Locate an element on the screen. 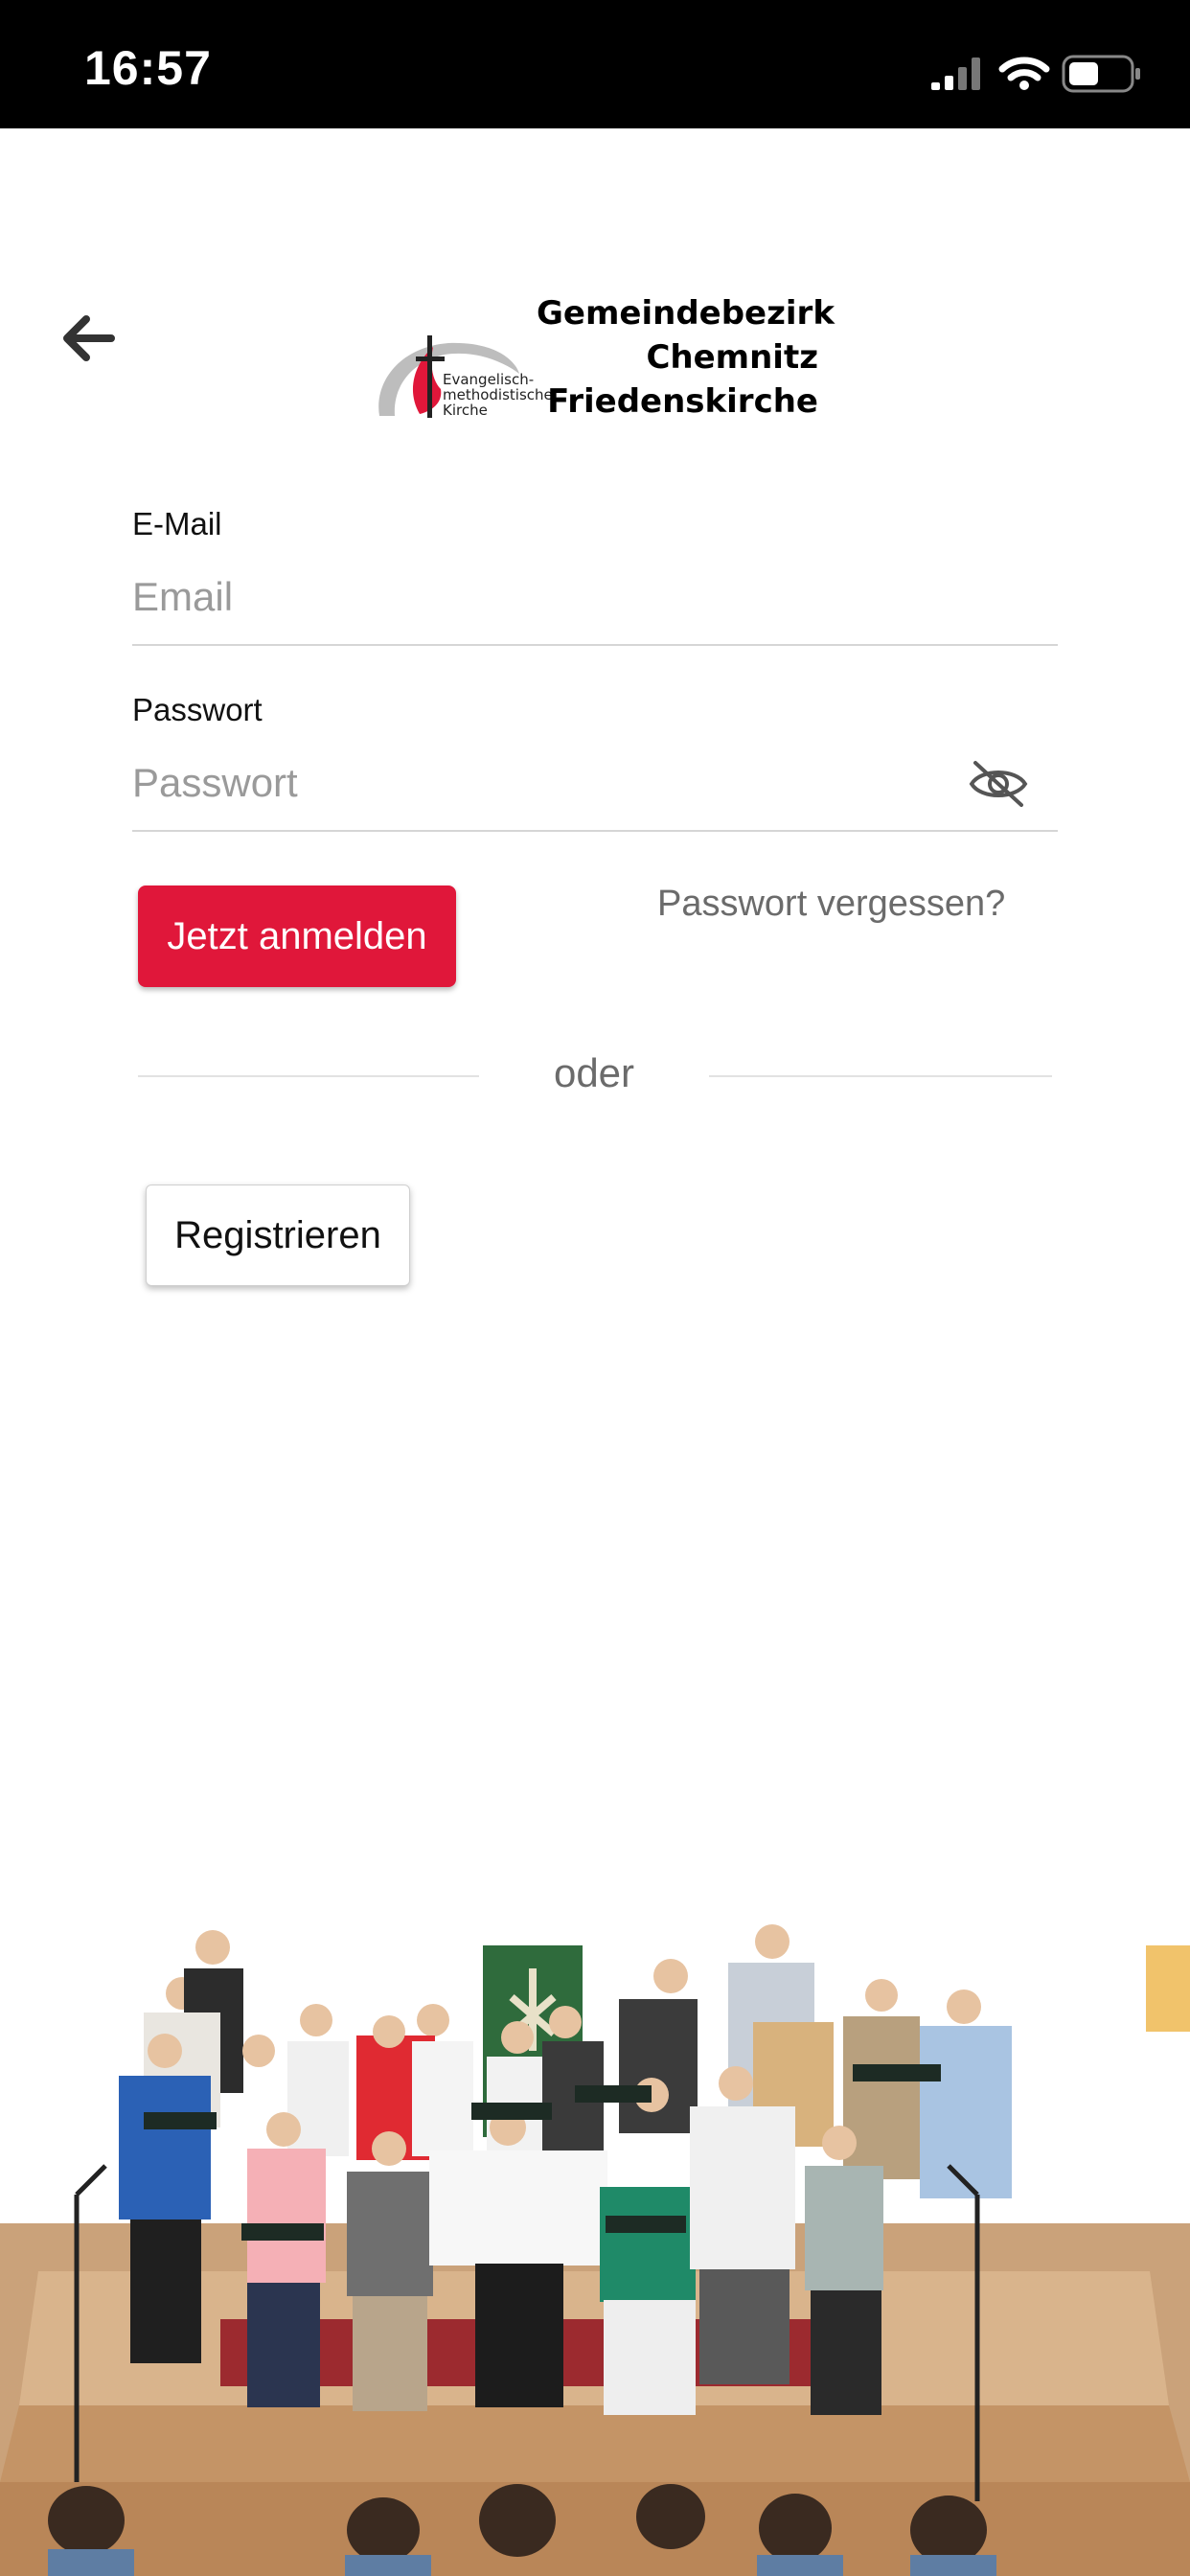 Image resolution: width=1190 pixels, height=2576 pixels. forgot-password-link: Passwort vergessen? is located at coordinates (831, 904).